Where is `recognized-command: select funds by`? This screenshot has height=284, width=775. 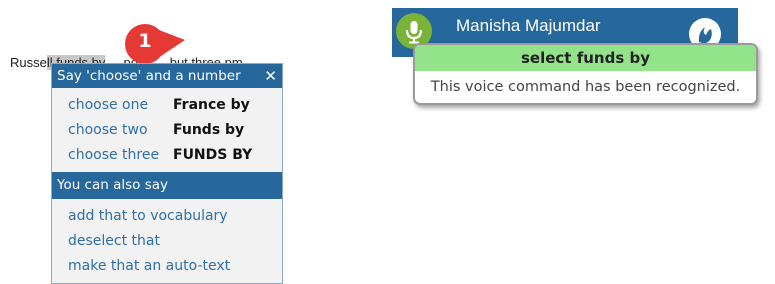
recognized-command: select funds by is located at coordinates (585, 58).